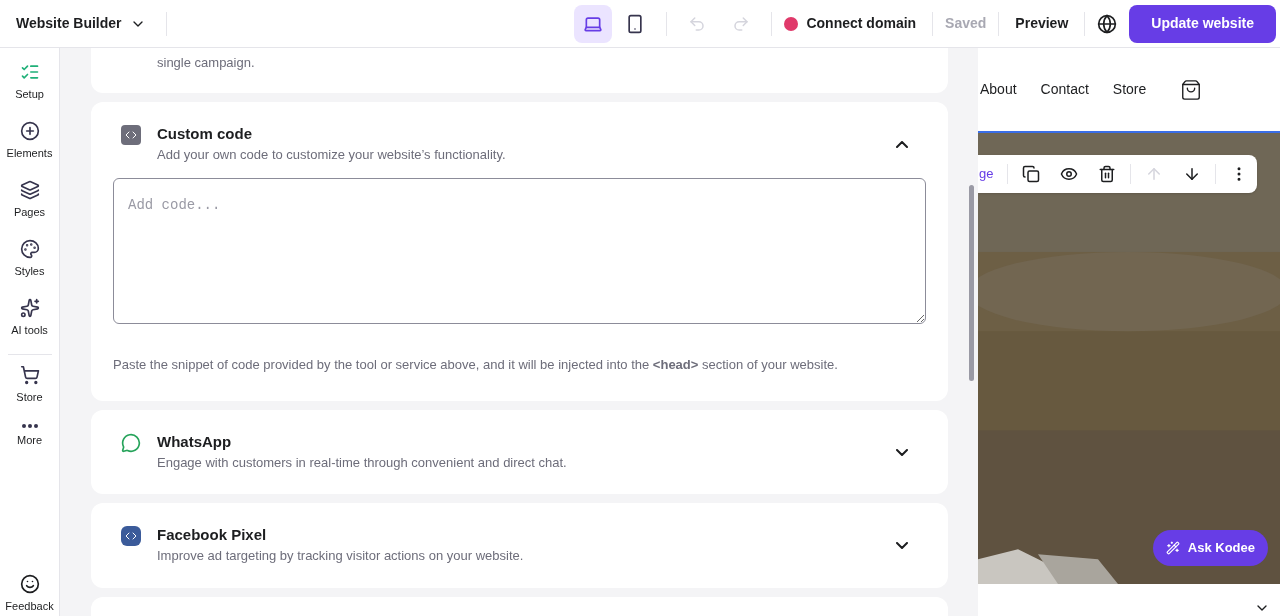  What do you see at coordinates (29, 594) in the screenshot?
I see `feedback-button: Feedback` at bounding box center [29, 594].